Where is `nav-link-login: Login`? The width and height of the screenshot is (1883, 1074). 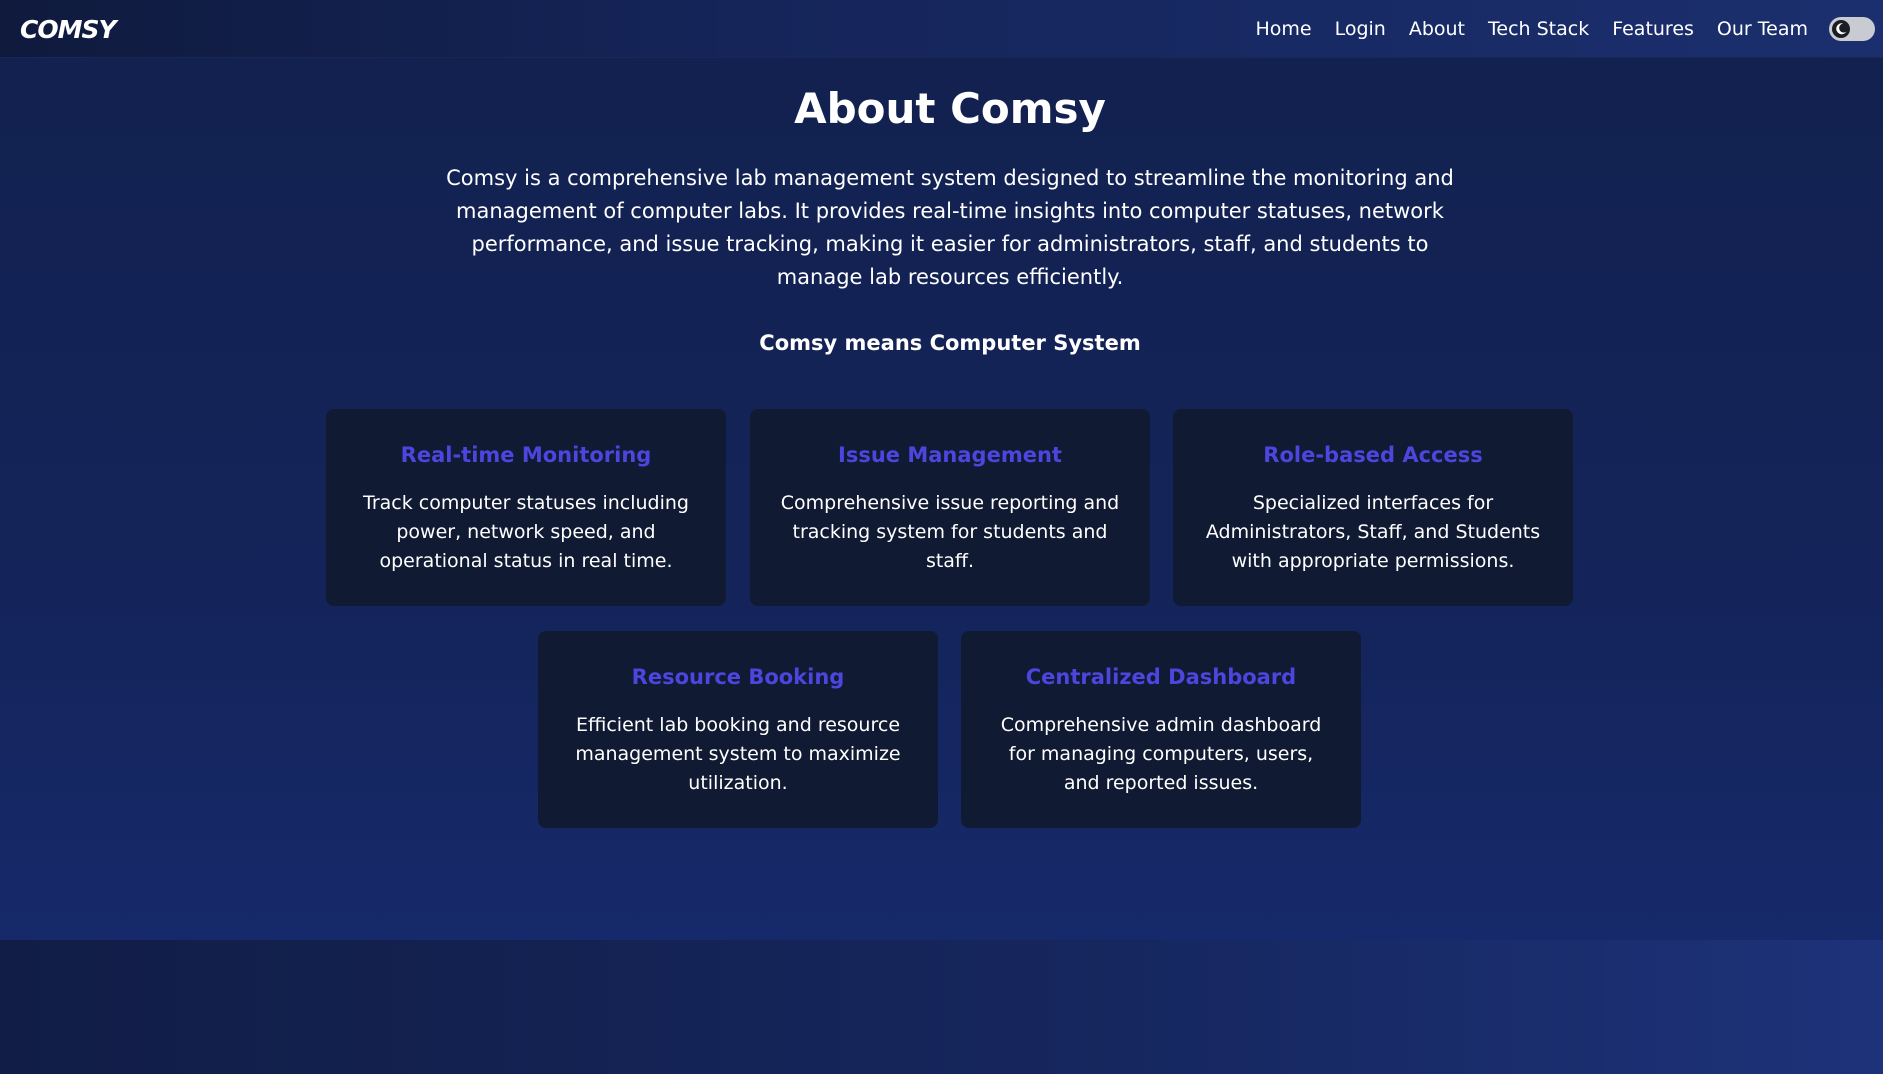 nav-link-login: Login is located at coordinates (1360, 29).